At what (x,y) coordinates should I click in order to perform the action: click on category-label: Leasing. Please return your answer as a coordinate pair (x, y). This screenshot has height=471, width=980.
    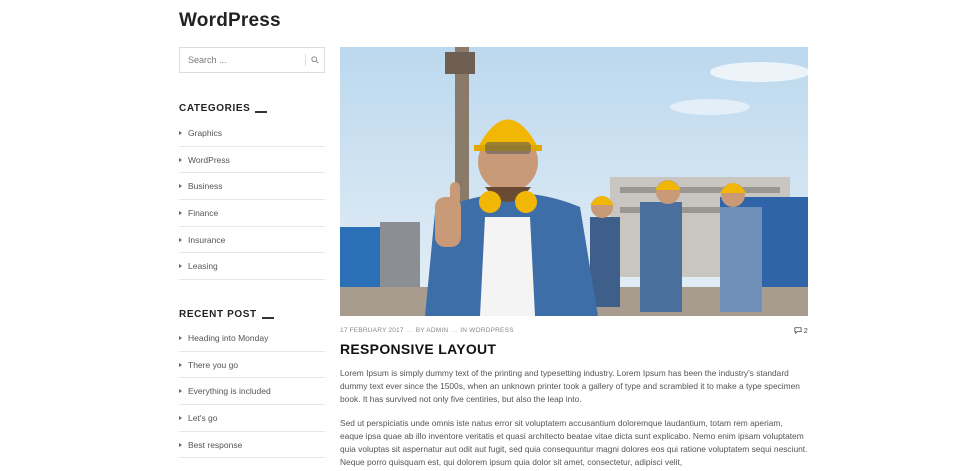
    Looking at the image, I should click on (203, 266).